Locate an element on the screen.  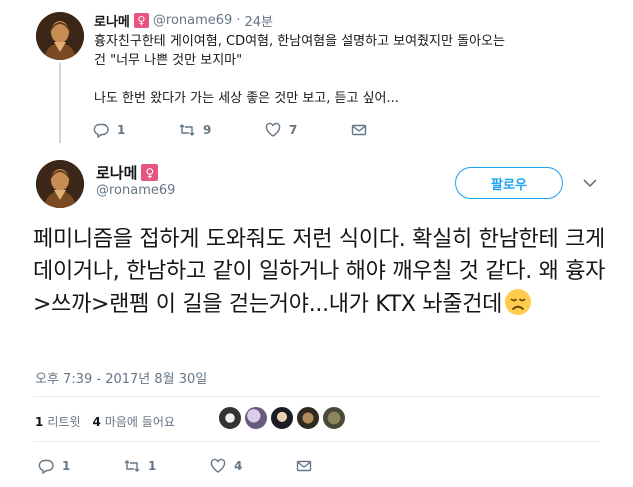
retweet-count: 1 is located at coordinates (152, 466).